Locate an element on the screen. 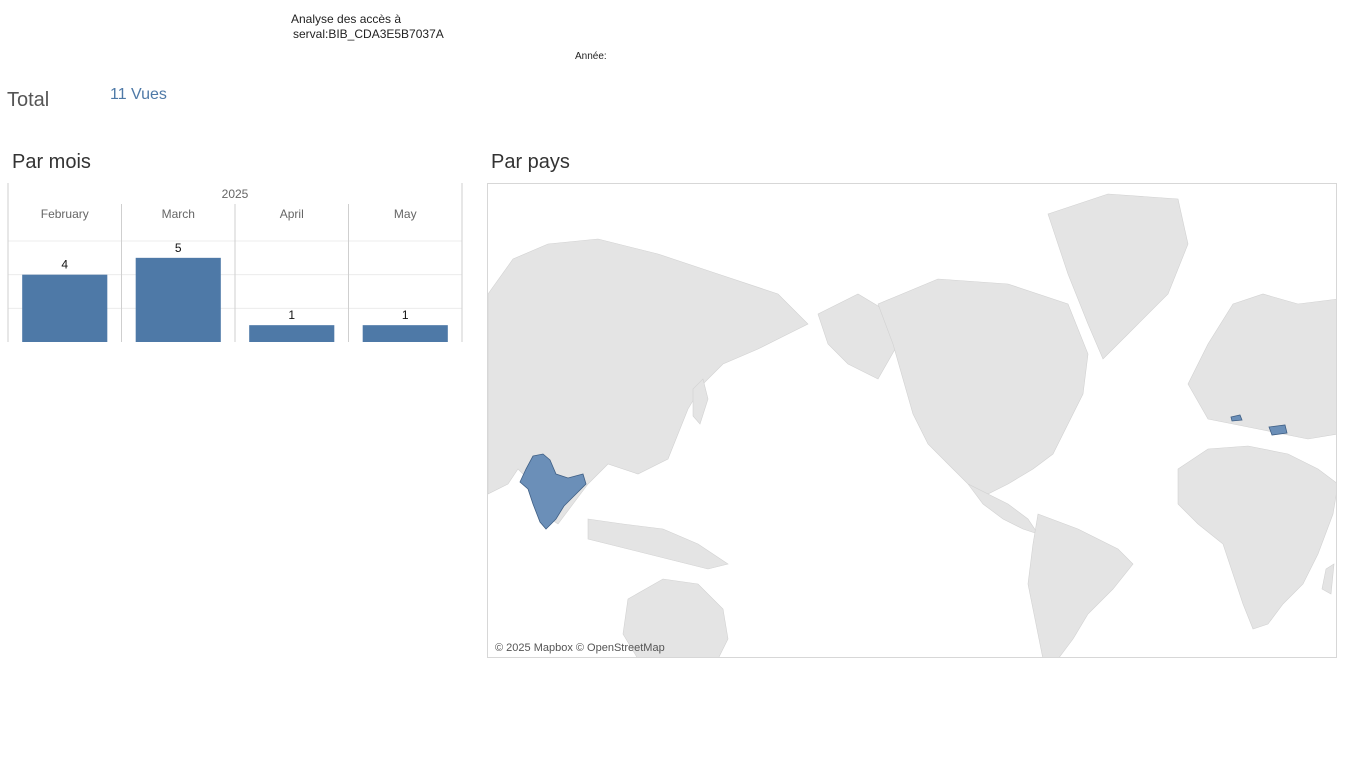 The image size is (1366, 768). monthly-views-bar-chart: 2025 February 4 March 5 April 1 May 1 is located at coordinates (235, 262).